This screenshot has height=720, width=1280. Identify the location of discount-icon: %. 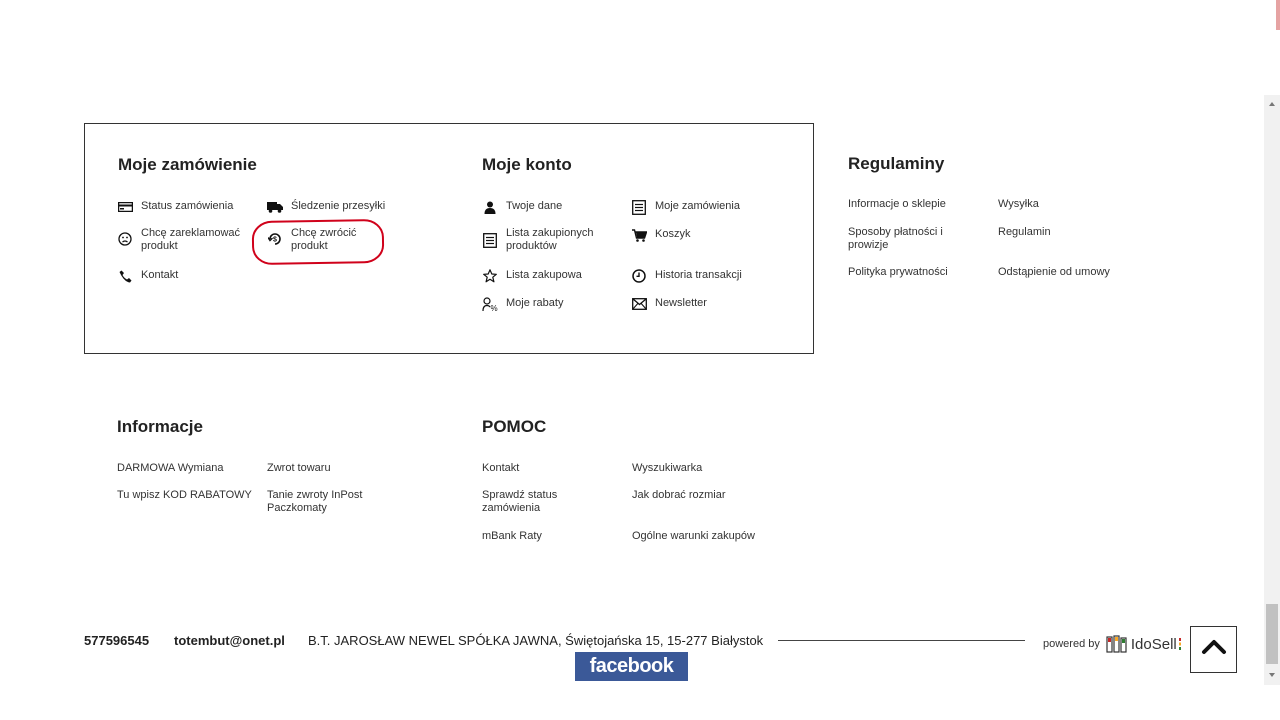
(490, 304).